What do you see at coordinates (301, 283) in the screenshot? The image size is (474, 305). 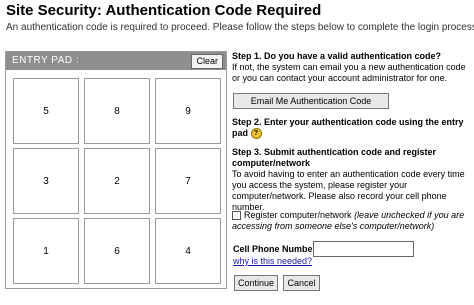 I see `cancel-button: Cancel` at bounding box center [301, 283].